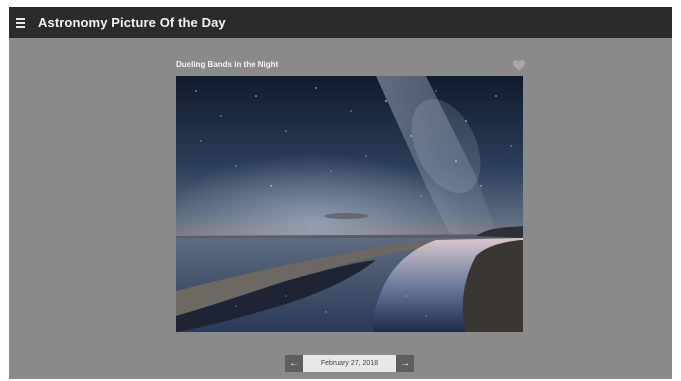 This screenshot has width=681, height=381. Describe the element at coordinates (227, 64) in the screenshot. I see `picture-title: Dueling Bands in the Night` at that location.